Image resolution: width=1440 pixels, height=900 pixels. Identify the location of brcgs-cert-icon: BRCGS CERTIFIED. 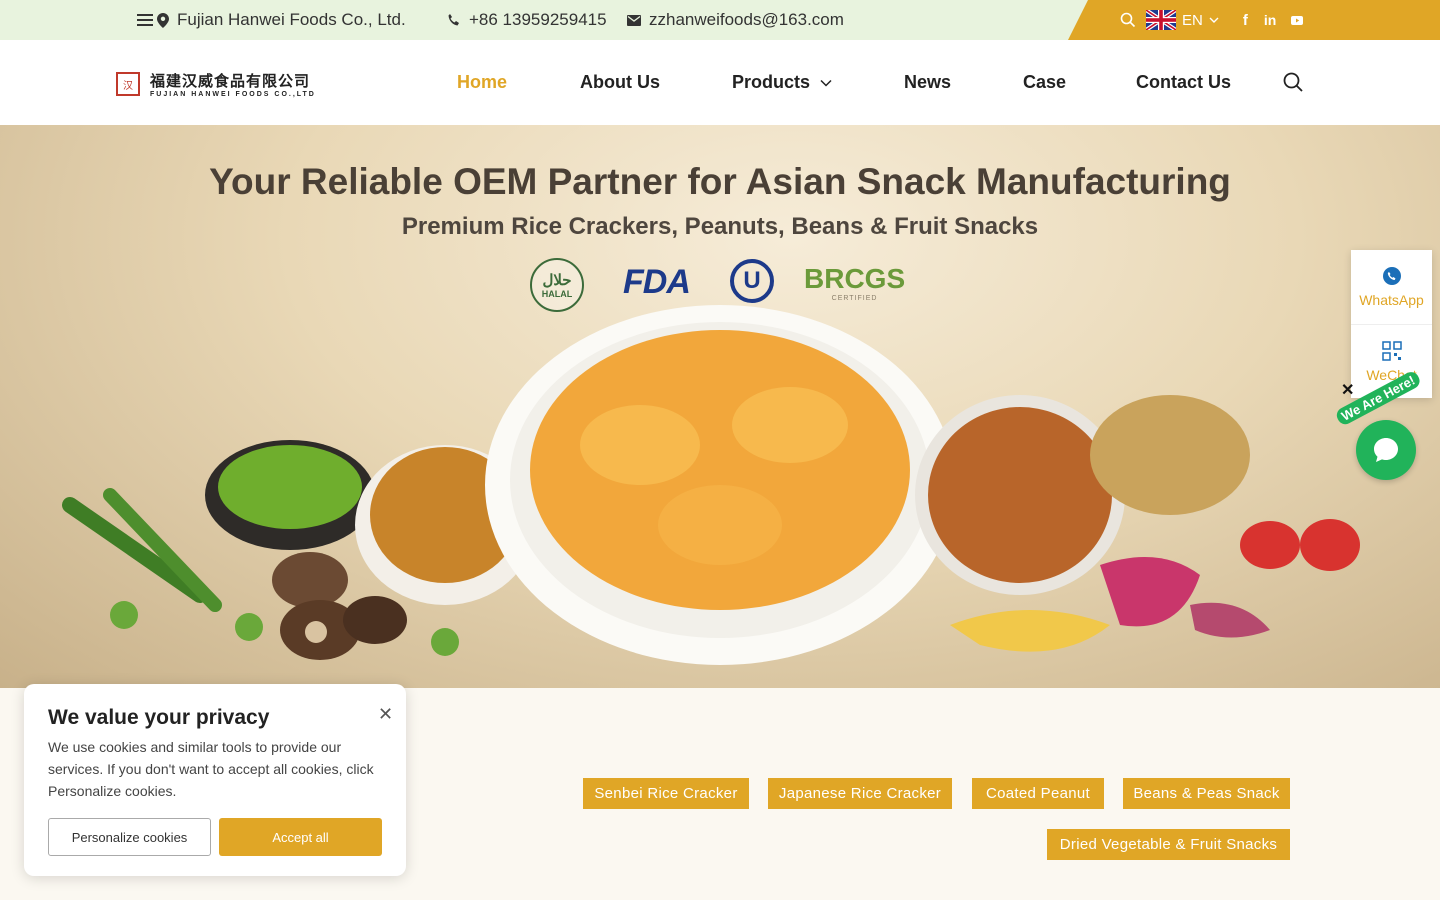
(854, 282).